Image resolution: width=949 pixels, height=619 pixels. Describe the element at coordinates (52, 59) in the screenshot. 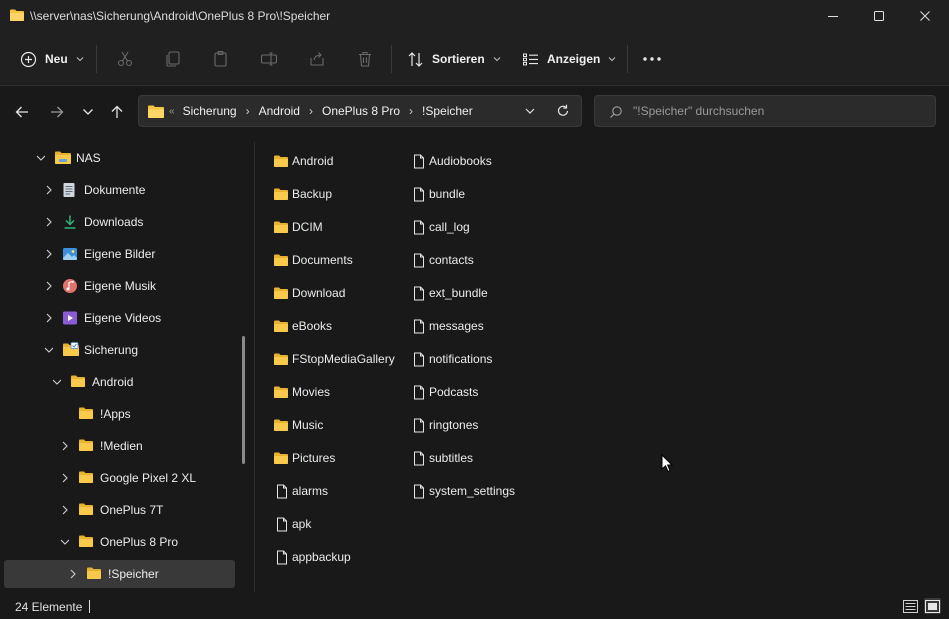

I see `new-button: Neu` at that location.